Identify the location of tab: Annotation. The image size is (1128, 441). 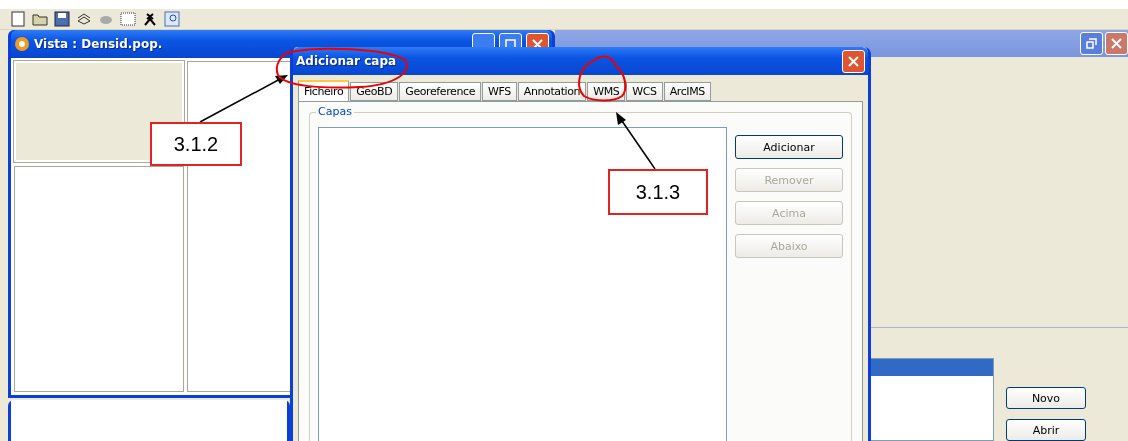
(552, 91).